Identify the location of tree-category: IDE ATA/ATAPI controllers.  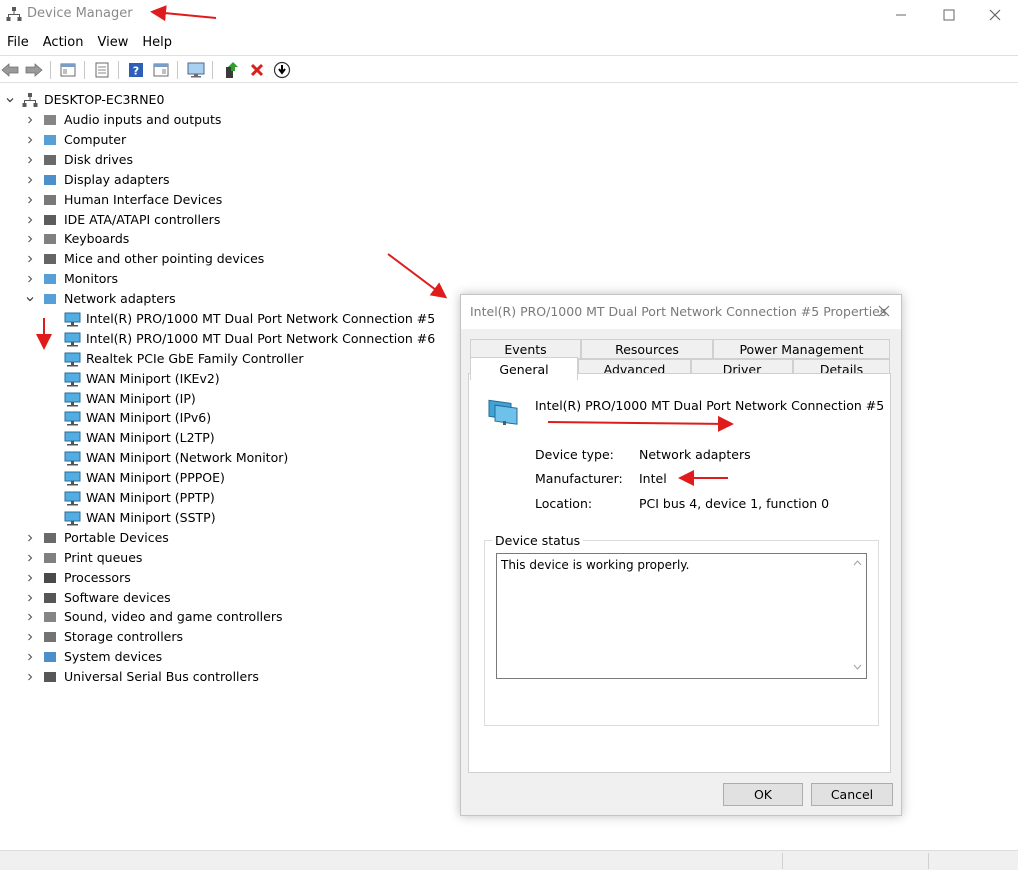
(122, 219).